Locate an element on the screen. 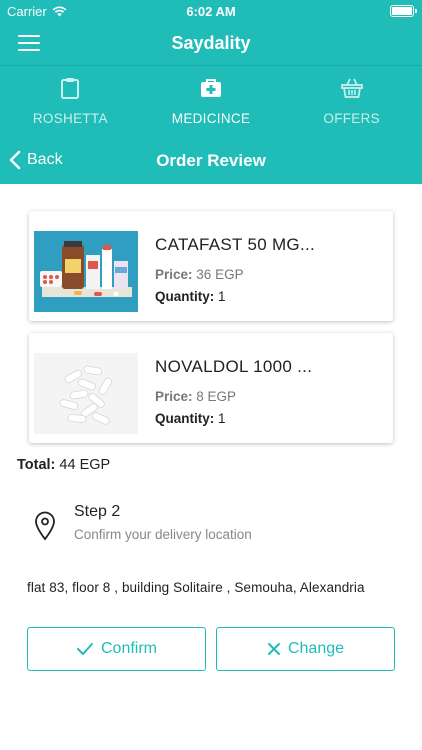  tab-label: OFFERS is located at coordinates (351, 118).